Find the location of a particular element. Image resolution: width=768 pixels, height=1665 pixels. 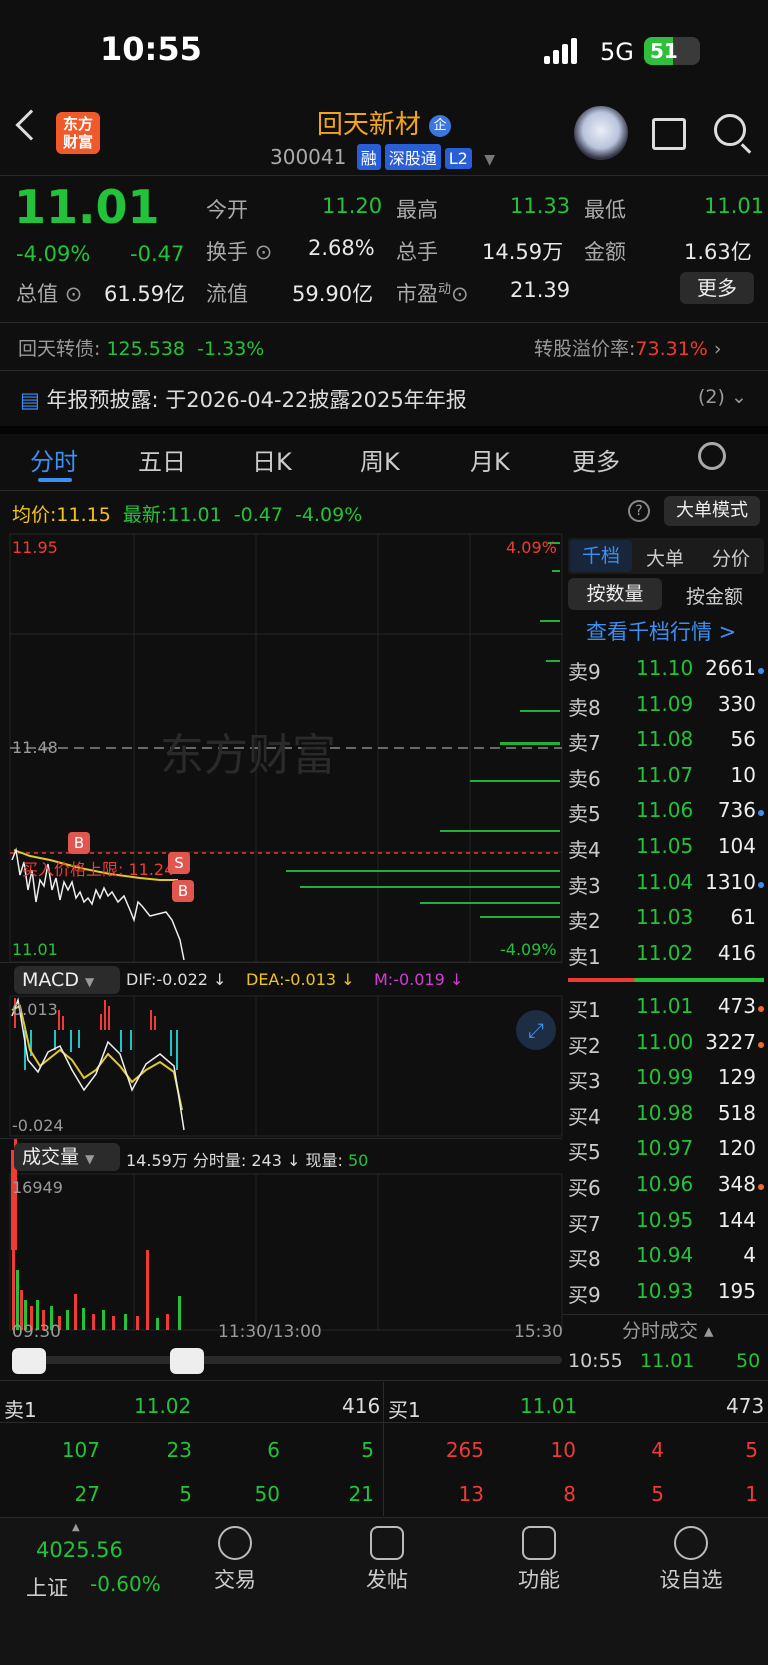

y-mid-label: 11.48 is located at coordinates (35, 747).